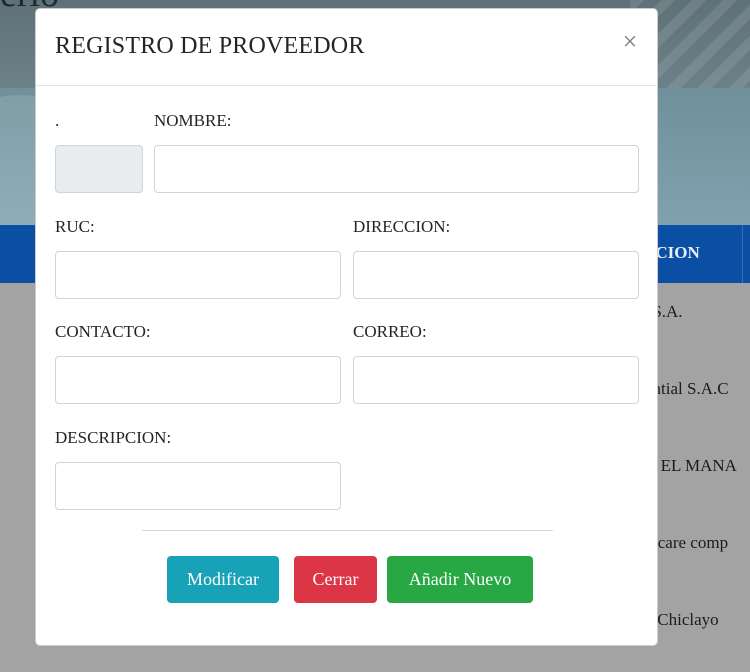 The width and height of the screenshot is (750, 672). Describe the element at coordinates (103, 331) in the screenshot. I see `contacto-label: CONTACTO:` at that location.